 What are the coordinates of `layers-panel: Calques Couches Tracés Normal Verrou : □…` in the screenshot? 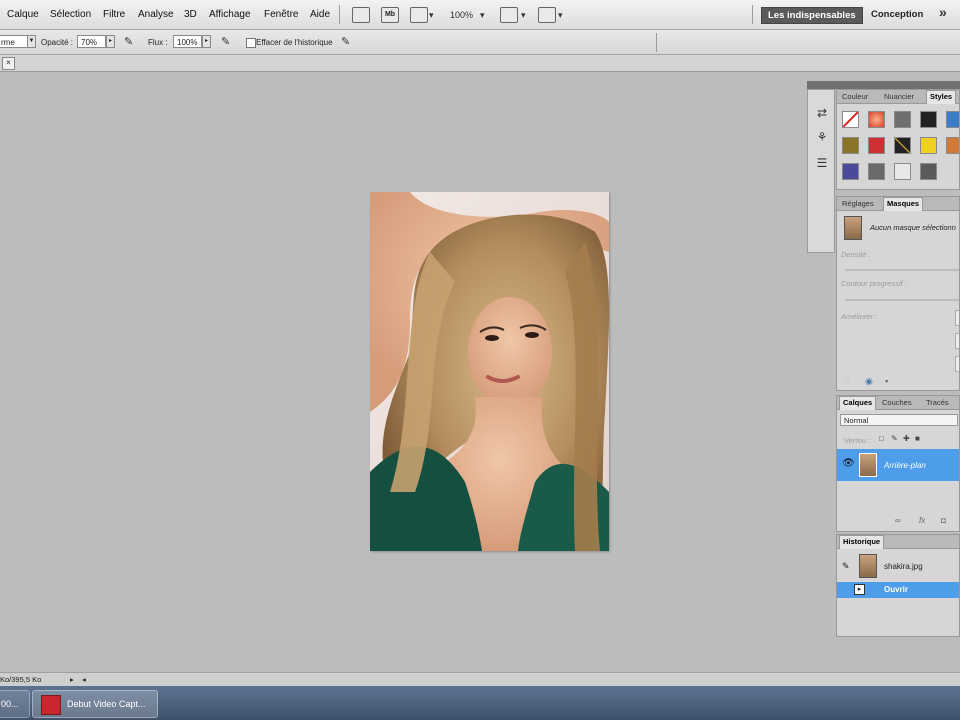 It's located at (898, 463).